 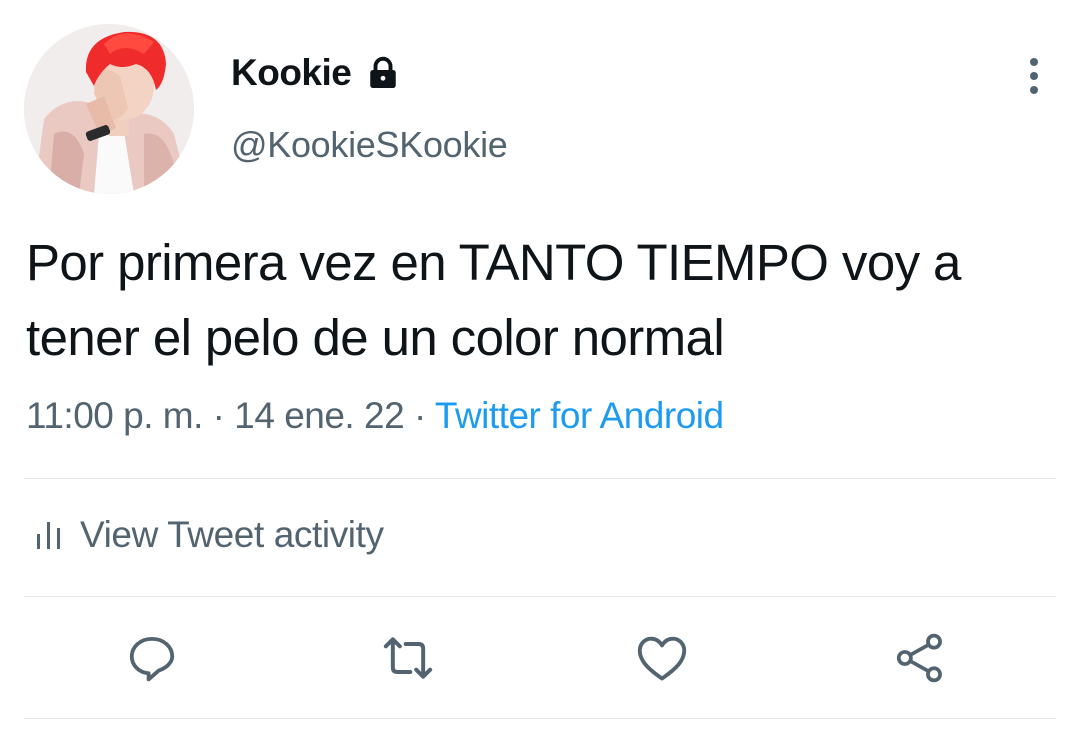 I want to click on tweet-date: 14 ene. 22, so click(x=319, y=415).